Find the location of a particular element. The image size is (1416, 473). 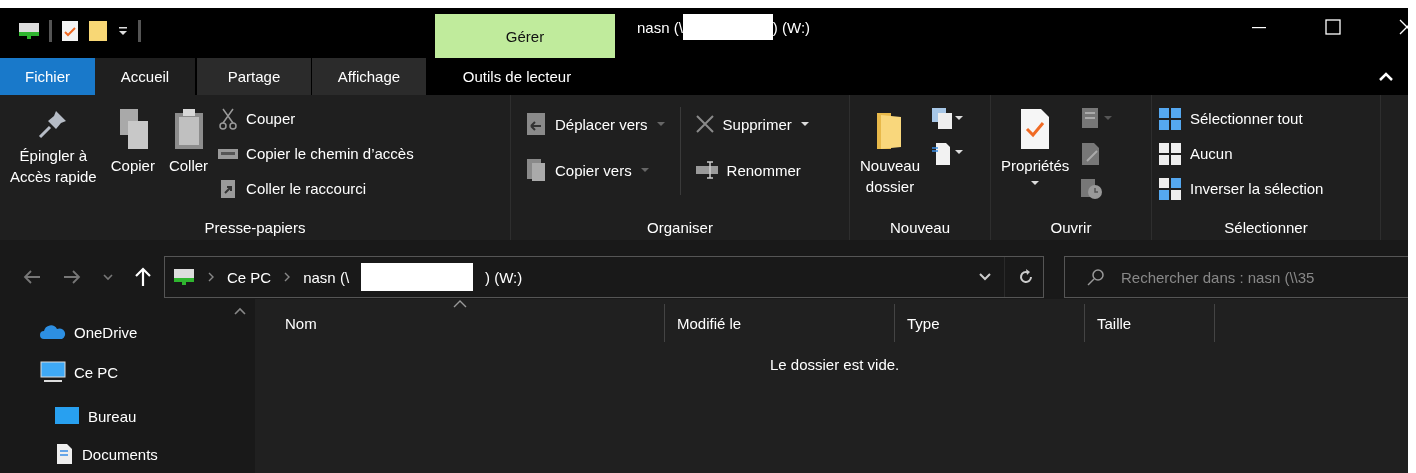

empty-message: Le dossier est vide. is located at coordinates (835, 364).